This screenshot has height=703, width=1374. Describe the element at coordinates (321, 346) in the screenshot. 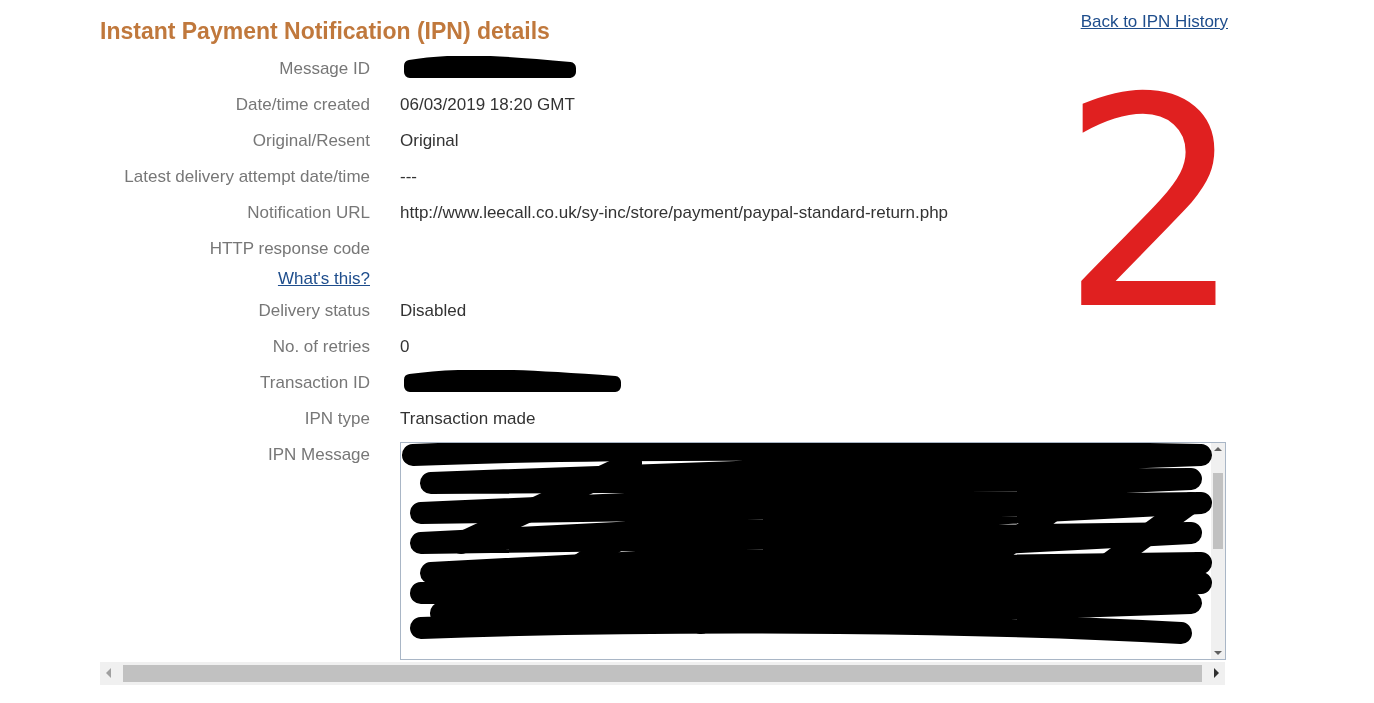

I see `field-label: No. of retries` at that location.